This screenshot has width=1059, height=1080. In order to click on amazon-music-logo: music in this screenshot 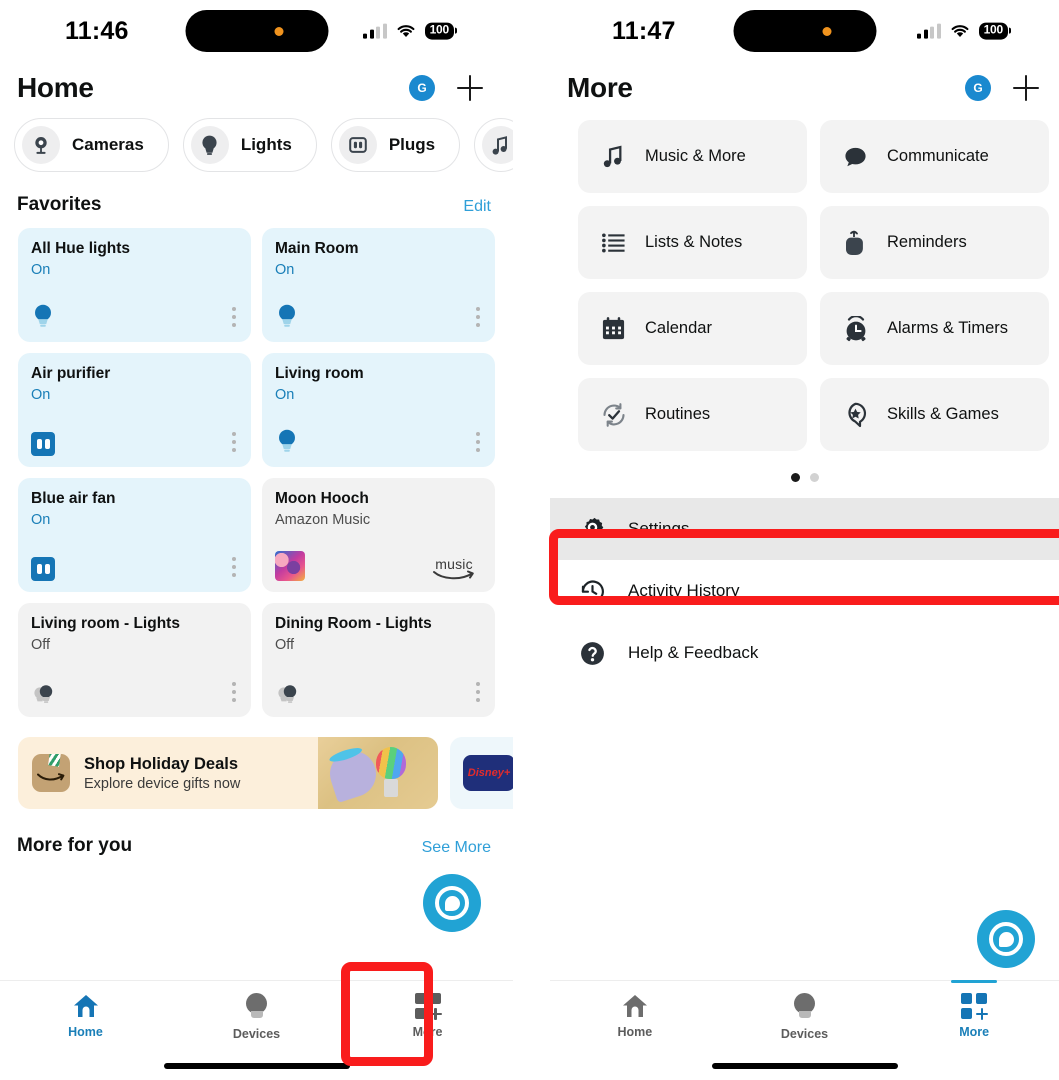, I will do `click(454, 568)`.